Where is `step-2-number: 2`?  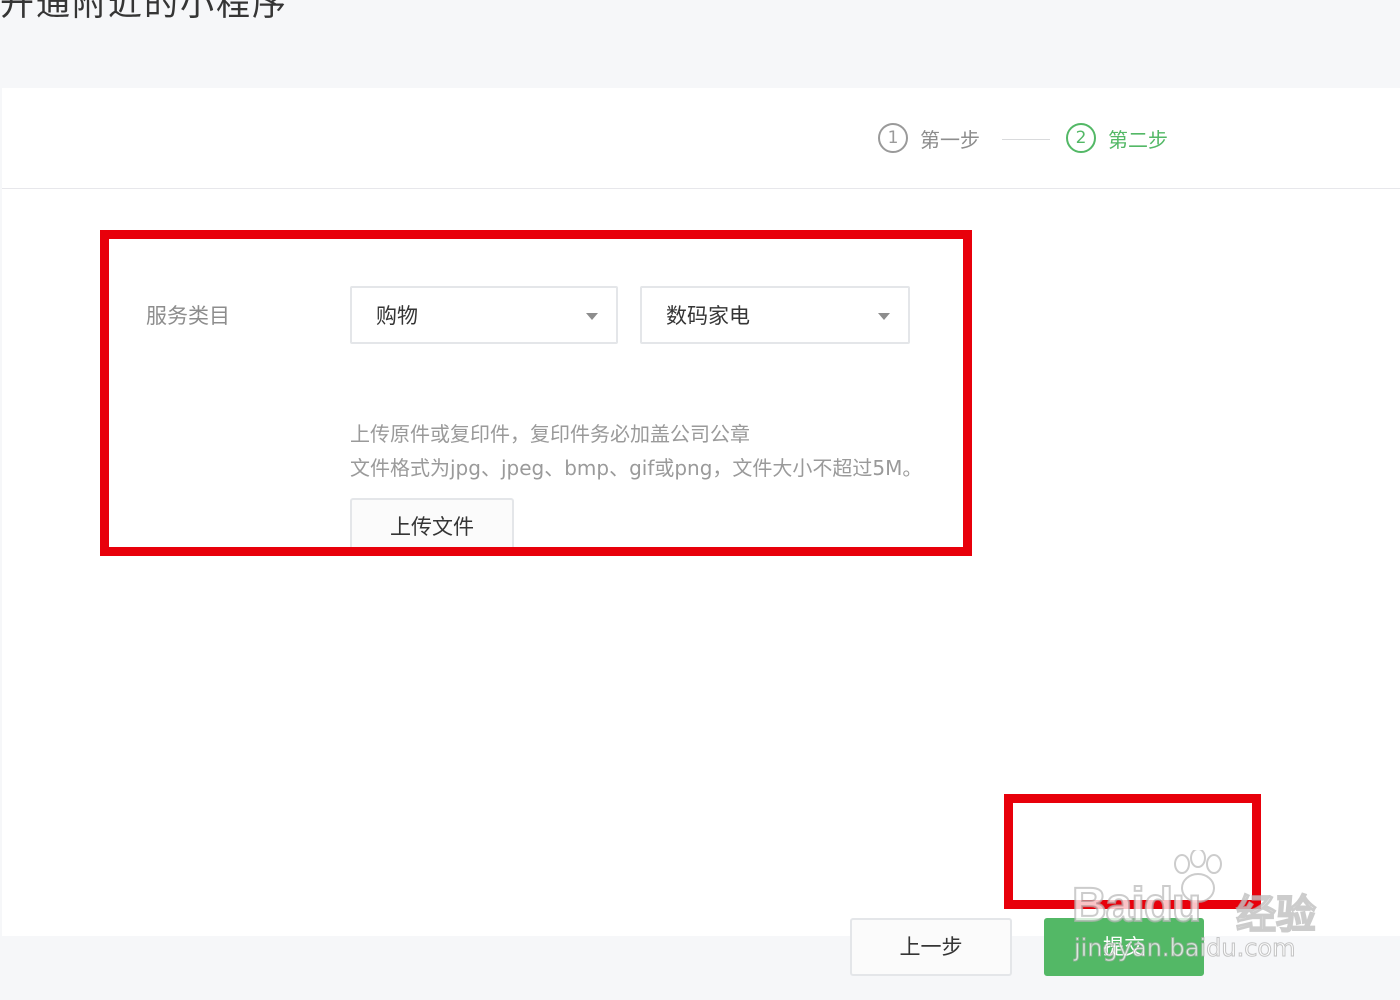
step-2-number: 2 is located at coordinates (1081, 138).